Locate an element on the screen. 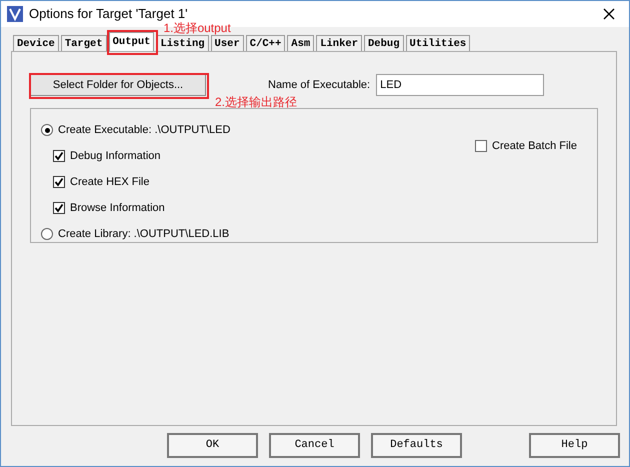  tab: Linker is located at coordinates (339, 43).